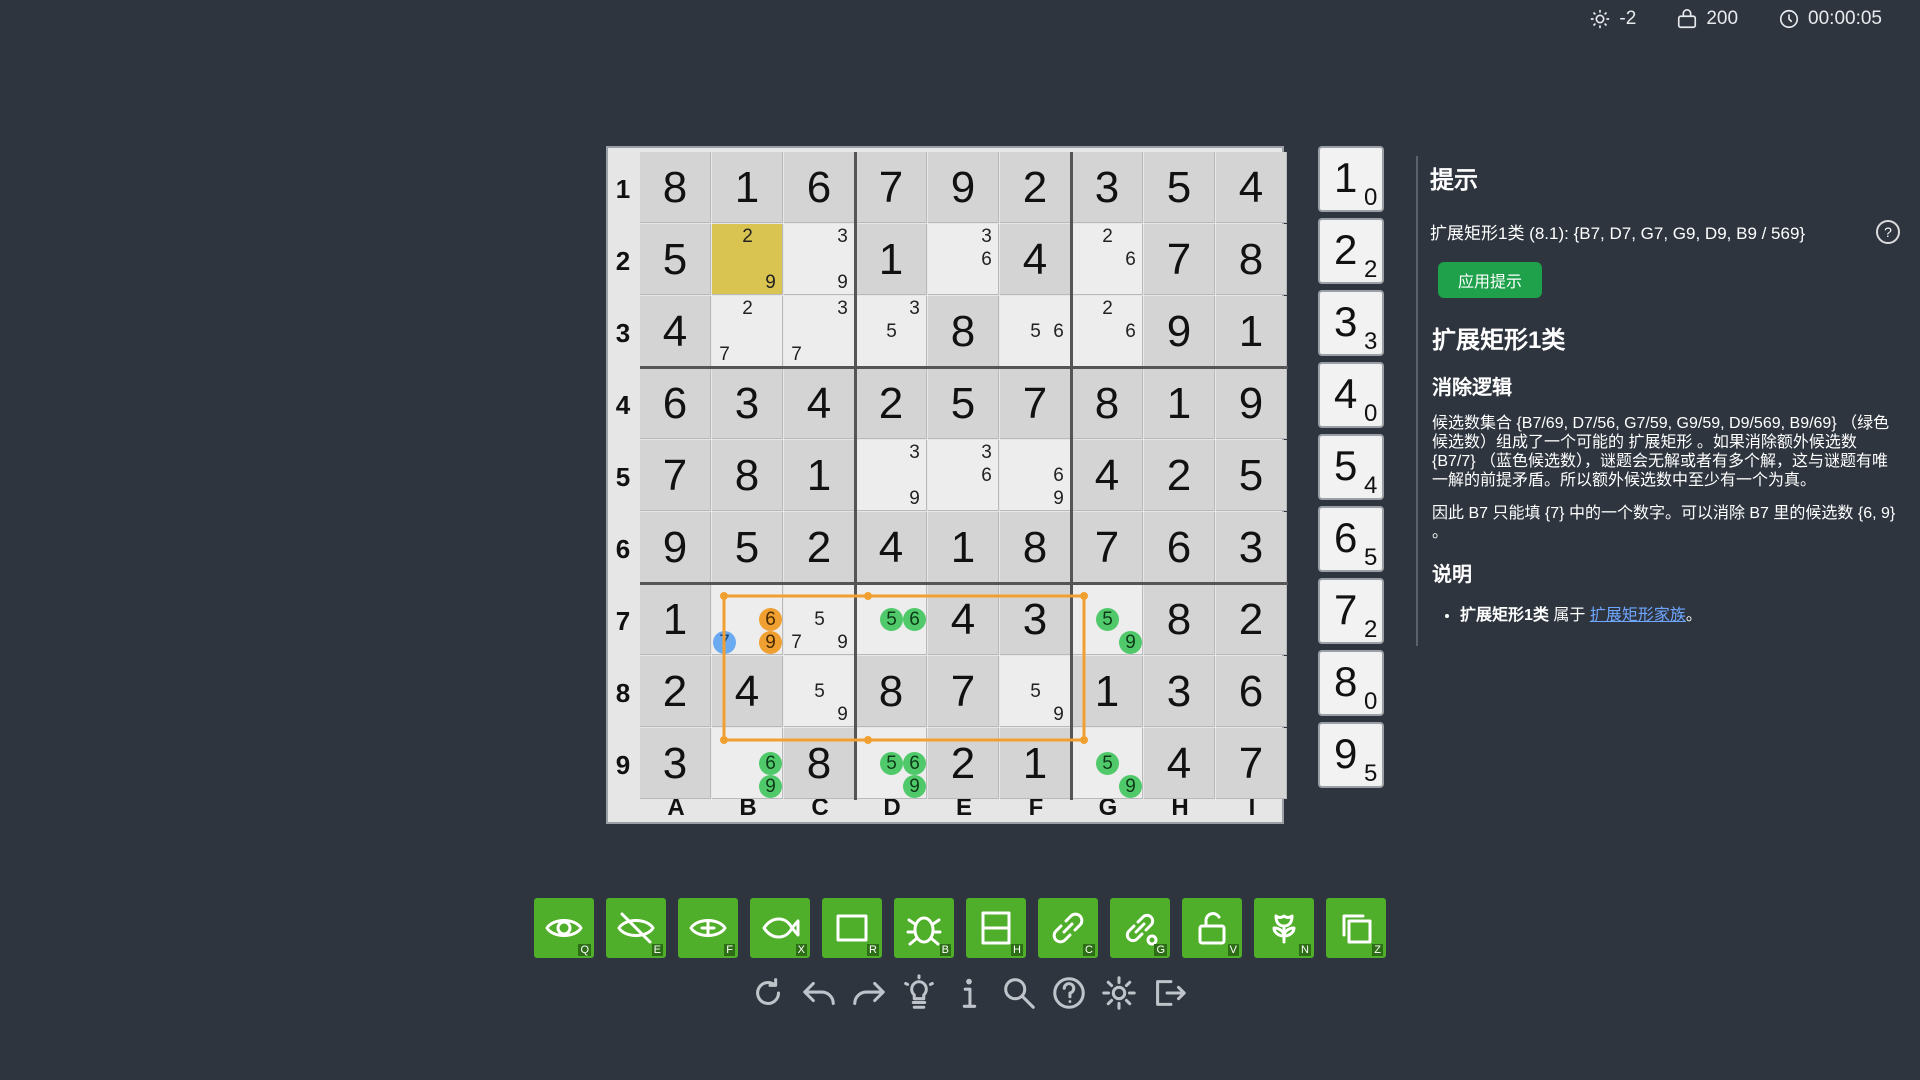 The image size is (1920, 1080). Describe the element at coordinates (1472, 388) in the screenshot. I see `logic-heading: 消除逻辑` at that location.